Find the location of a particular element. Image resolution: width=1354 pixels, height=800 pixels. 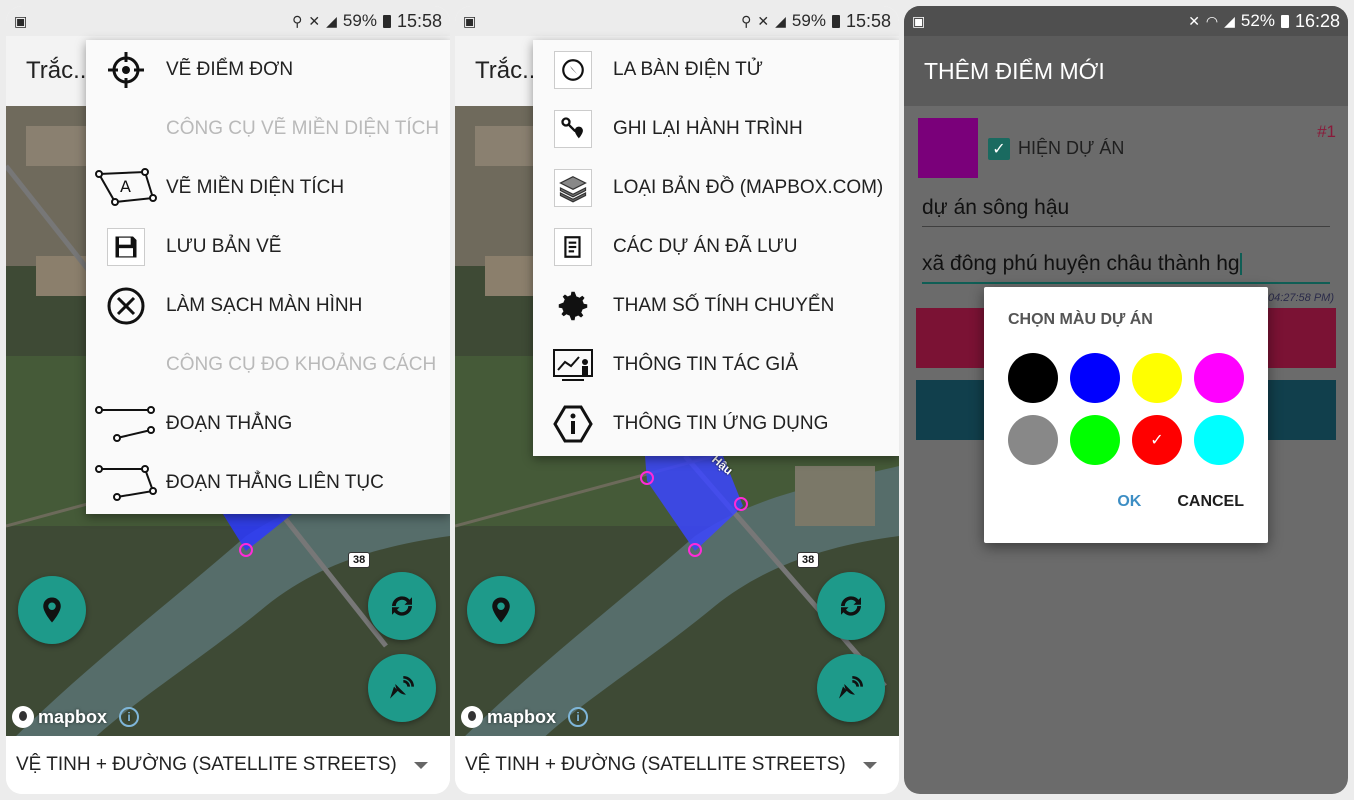

menu-item-save-drawing: LƯU BẢN VẼ is located at coordinates (268, 246).